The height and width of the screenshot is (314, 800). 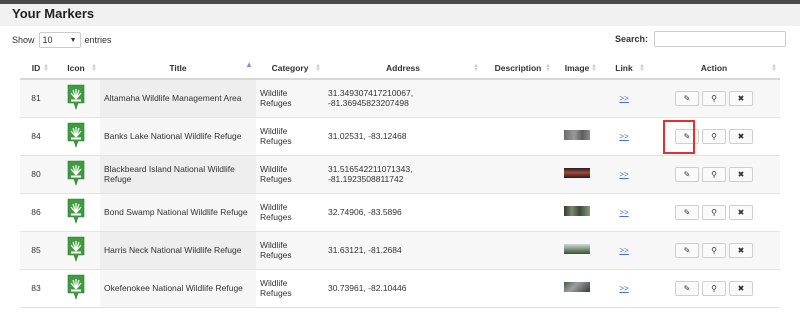 What do you see at coordinates (370, 174) in the screenshot?
I see `cell-address: 31.516542211071343, -81.1923508811742` at bounding box center [370, 174].